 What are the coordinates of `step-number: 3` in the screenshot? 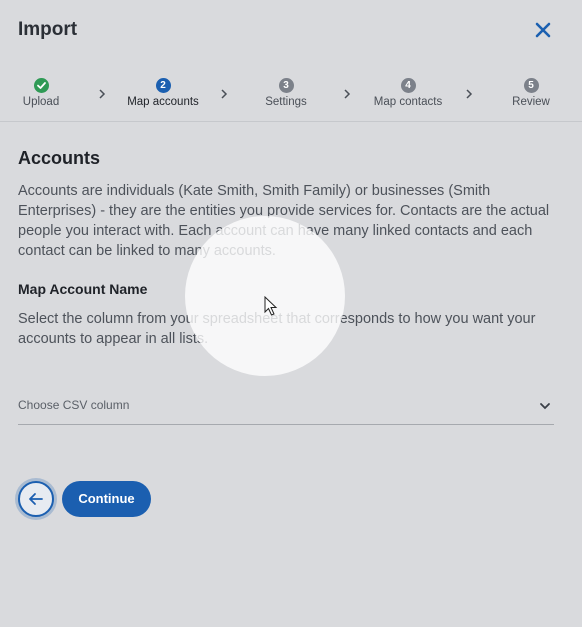 It's located at (286, 85).